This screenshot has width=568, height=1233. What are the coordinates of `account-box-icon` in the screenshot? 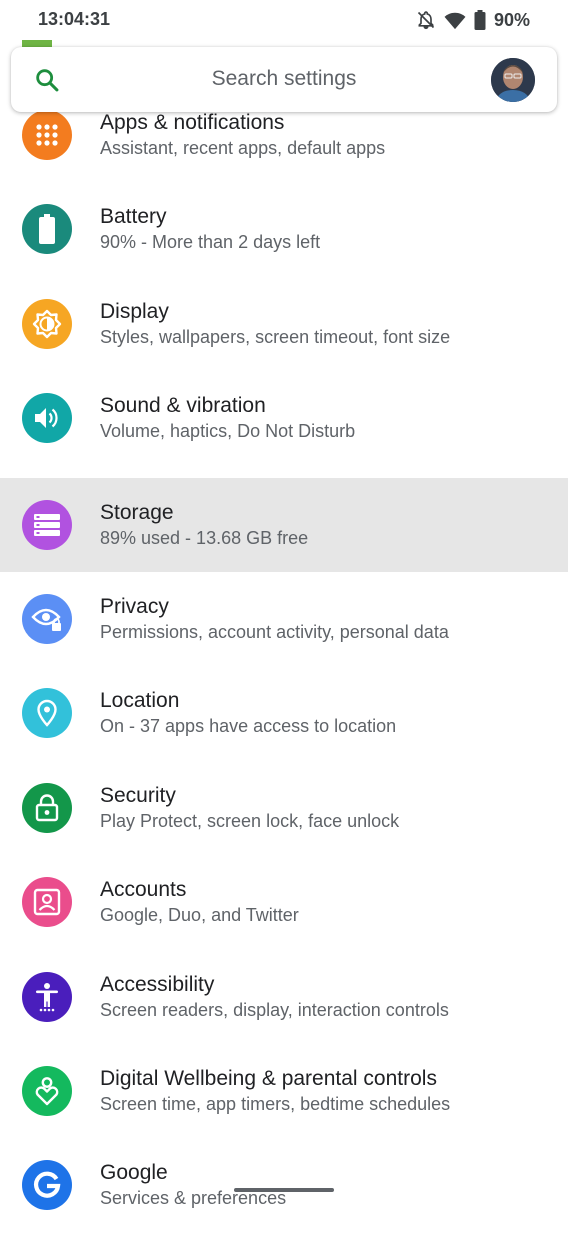 It's located at (47, 902).